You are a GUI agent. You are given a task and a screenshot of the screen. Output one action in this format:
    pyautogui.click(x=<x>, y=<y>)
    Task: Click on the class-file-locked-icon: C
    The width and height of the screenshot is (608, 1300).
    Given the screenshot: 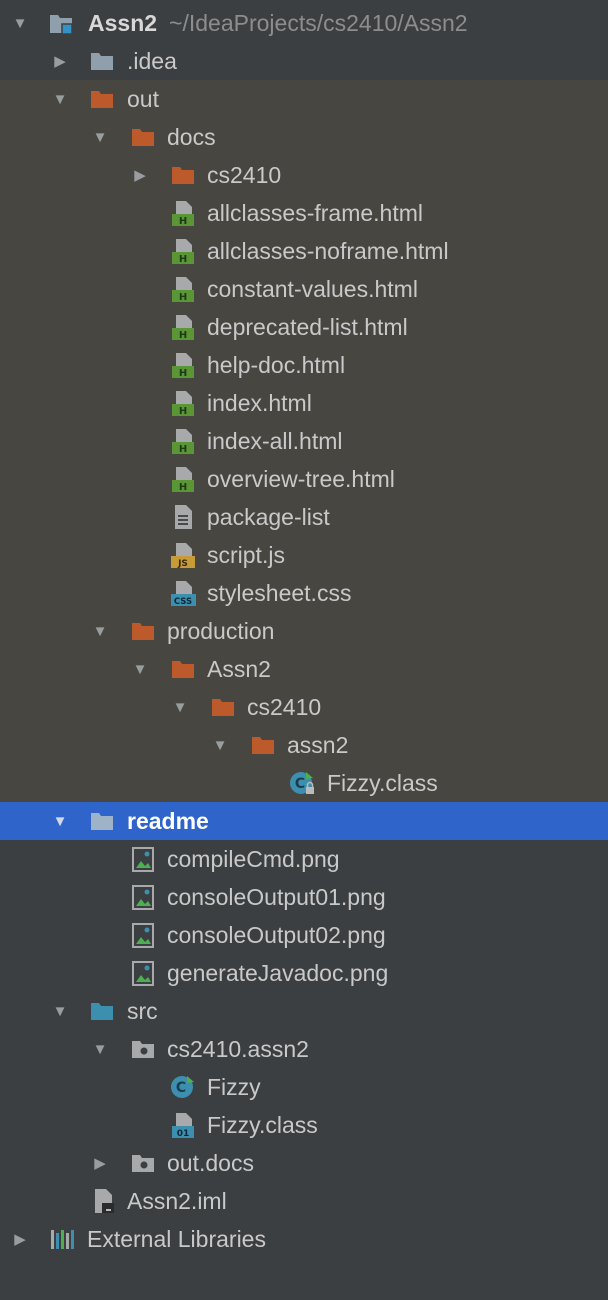 What is the action you would take?
    pyautogui.click(x=302, y=783)
    